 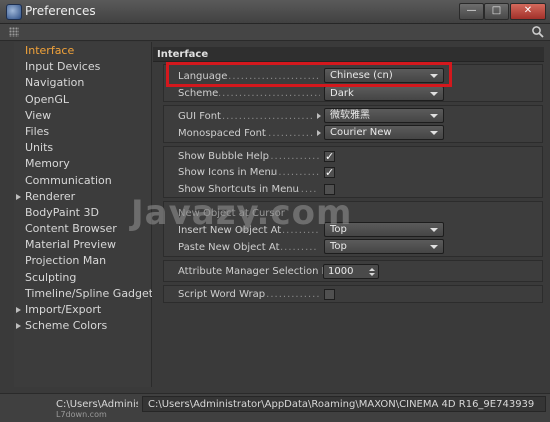 What do you see at coordinates (361, 132) in the screenshot?
I see `monospaced-font-value: Courier New` at bounding box center [361, 132].